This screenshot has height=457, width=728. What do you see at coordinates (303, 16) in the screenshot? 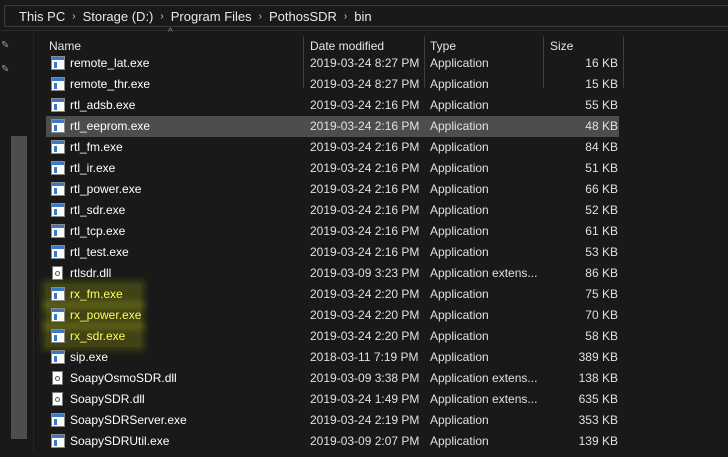
I see `breadcrumb-pothossdr: PothosSDR` at bounding box center [303, 16].